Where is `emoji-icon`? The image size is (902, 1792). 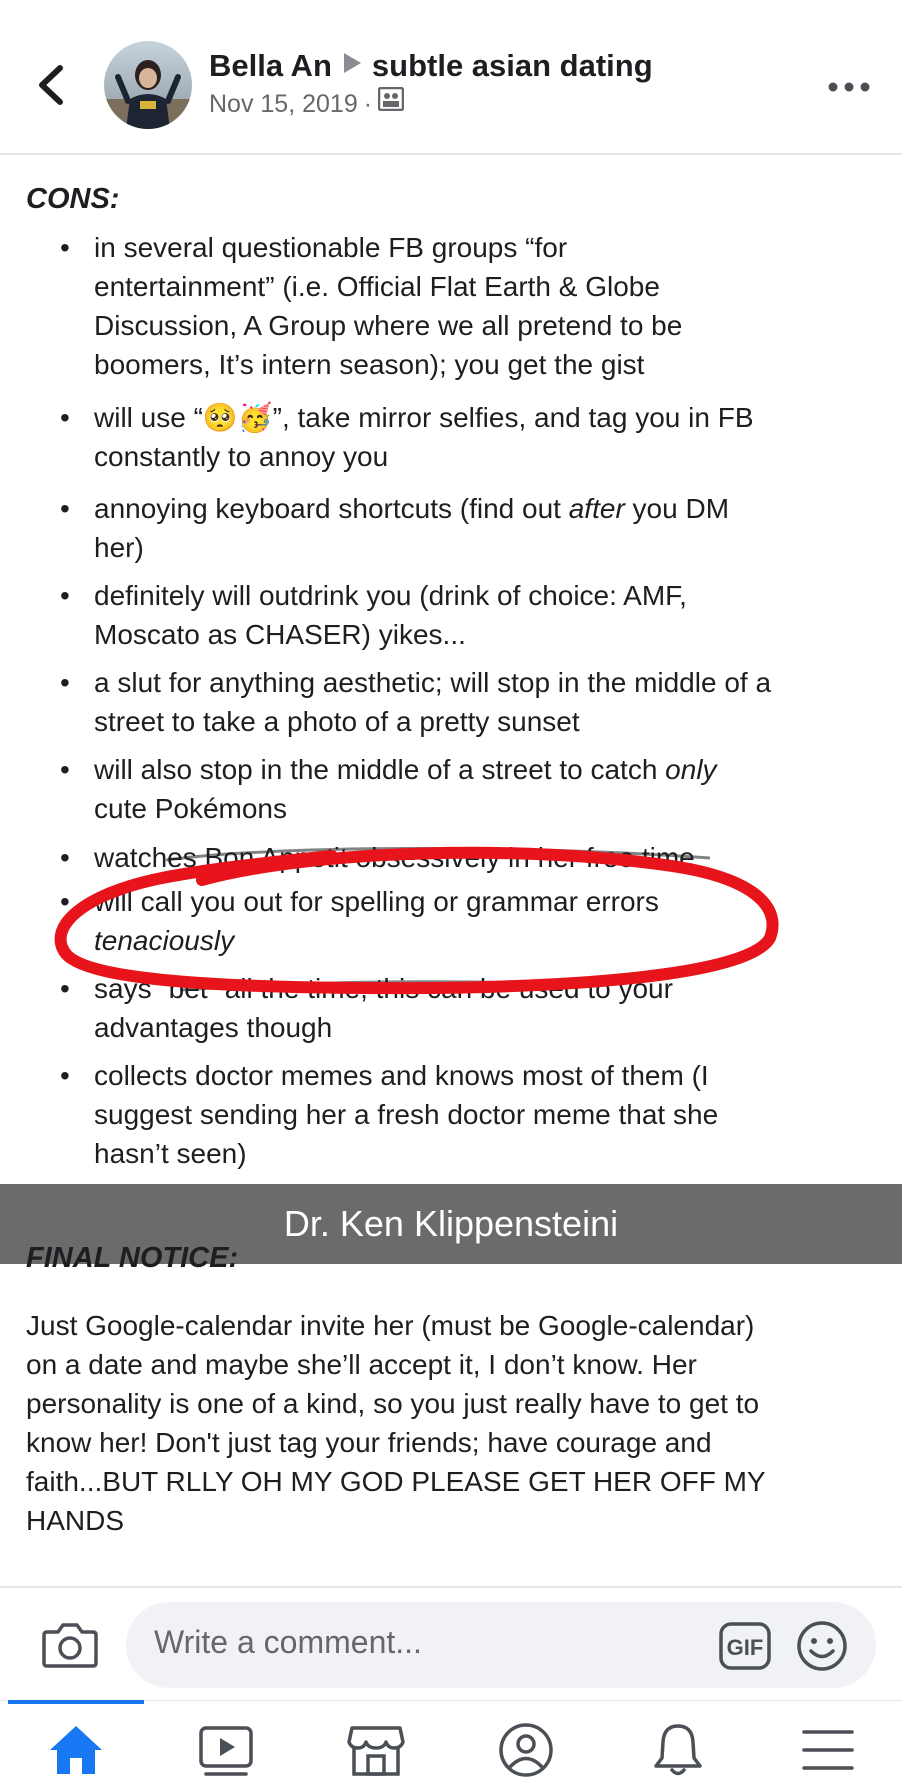 emoji-icon is located at coordinates (822, 1646).